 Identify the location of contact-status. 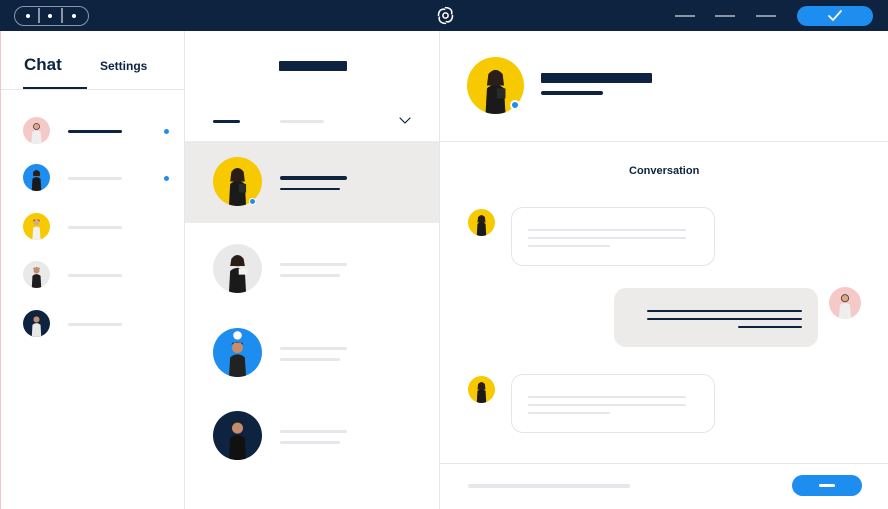
(572, 93).